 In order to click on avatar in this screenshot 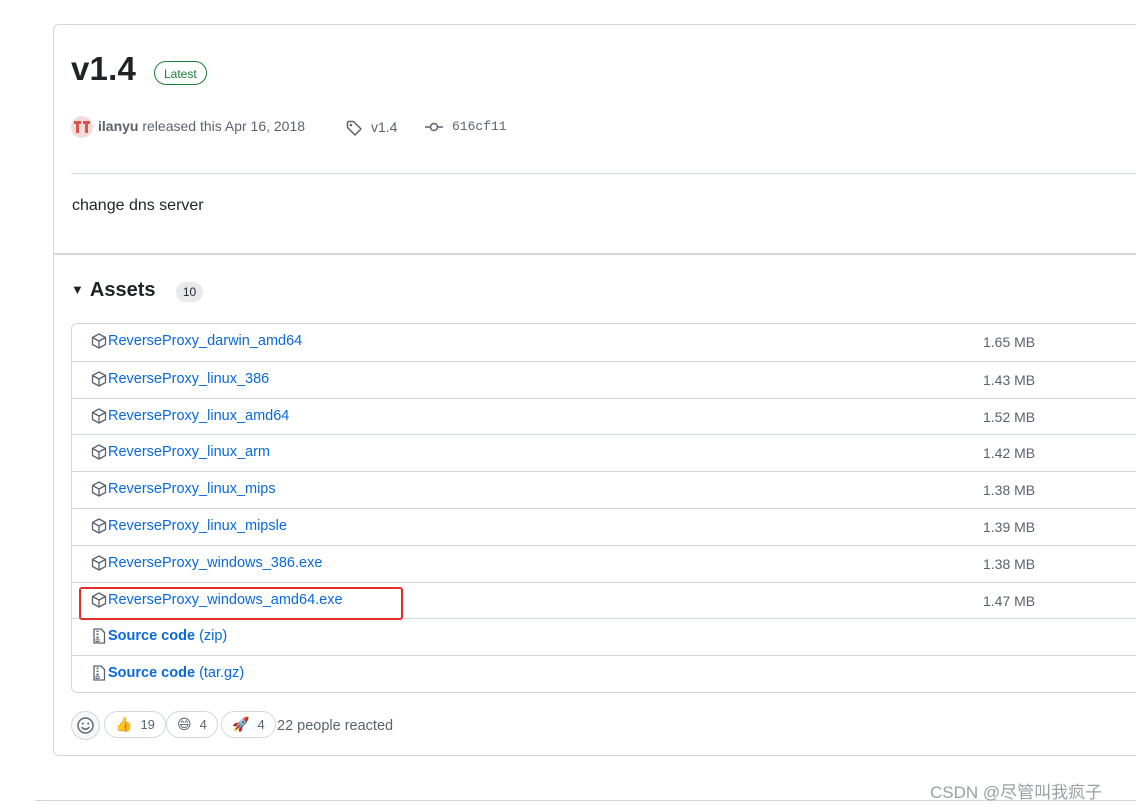, I will do `click(82, 127)`.